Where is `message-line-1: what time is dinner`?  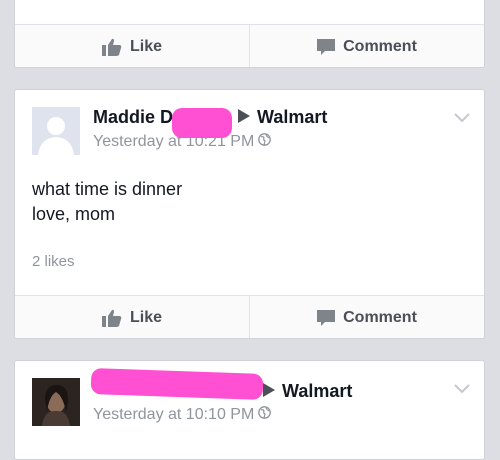 message-line-1: what time is dinner is located at coordinates (107, 189).